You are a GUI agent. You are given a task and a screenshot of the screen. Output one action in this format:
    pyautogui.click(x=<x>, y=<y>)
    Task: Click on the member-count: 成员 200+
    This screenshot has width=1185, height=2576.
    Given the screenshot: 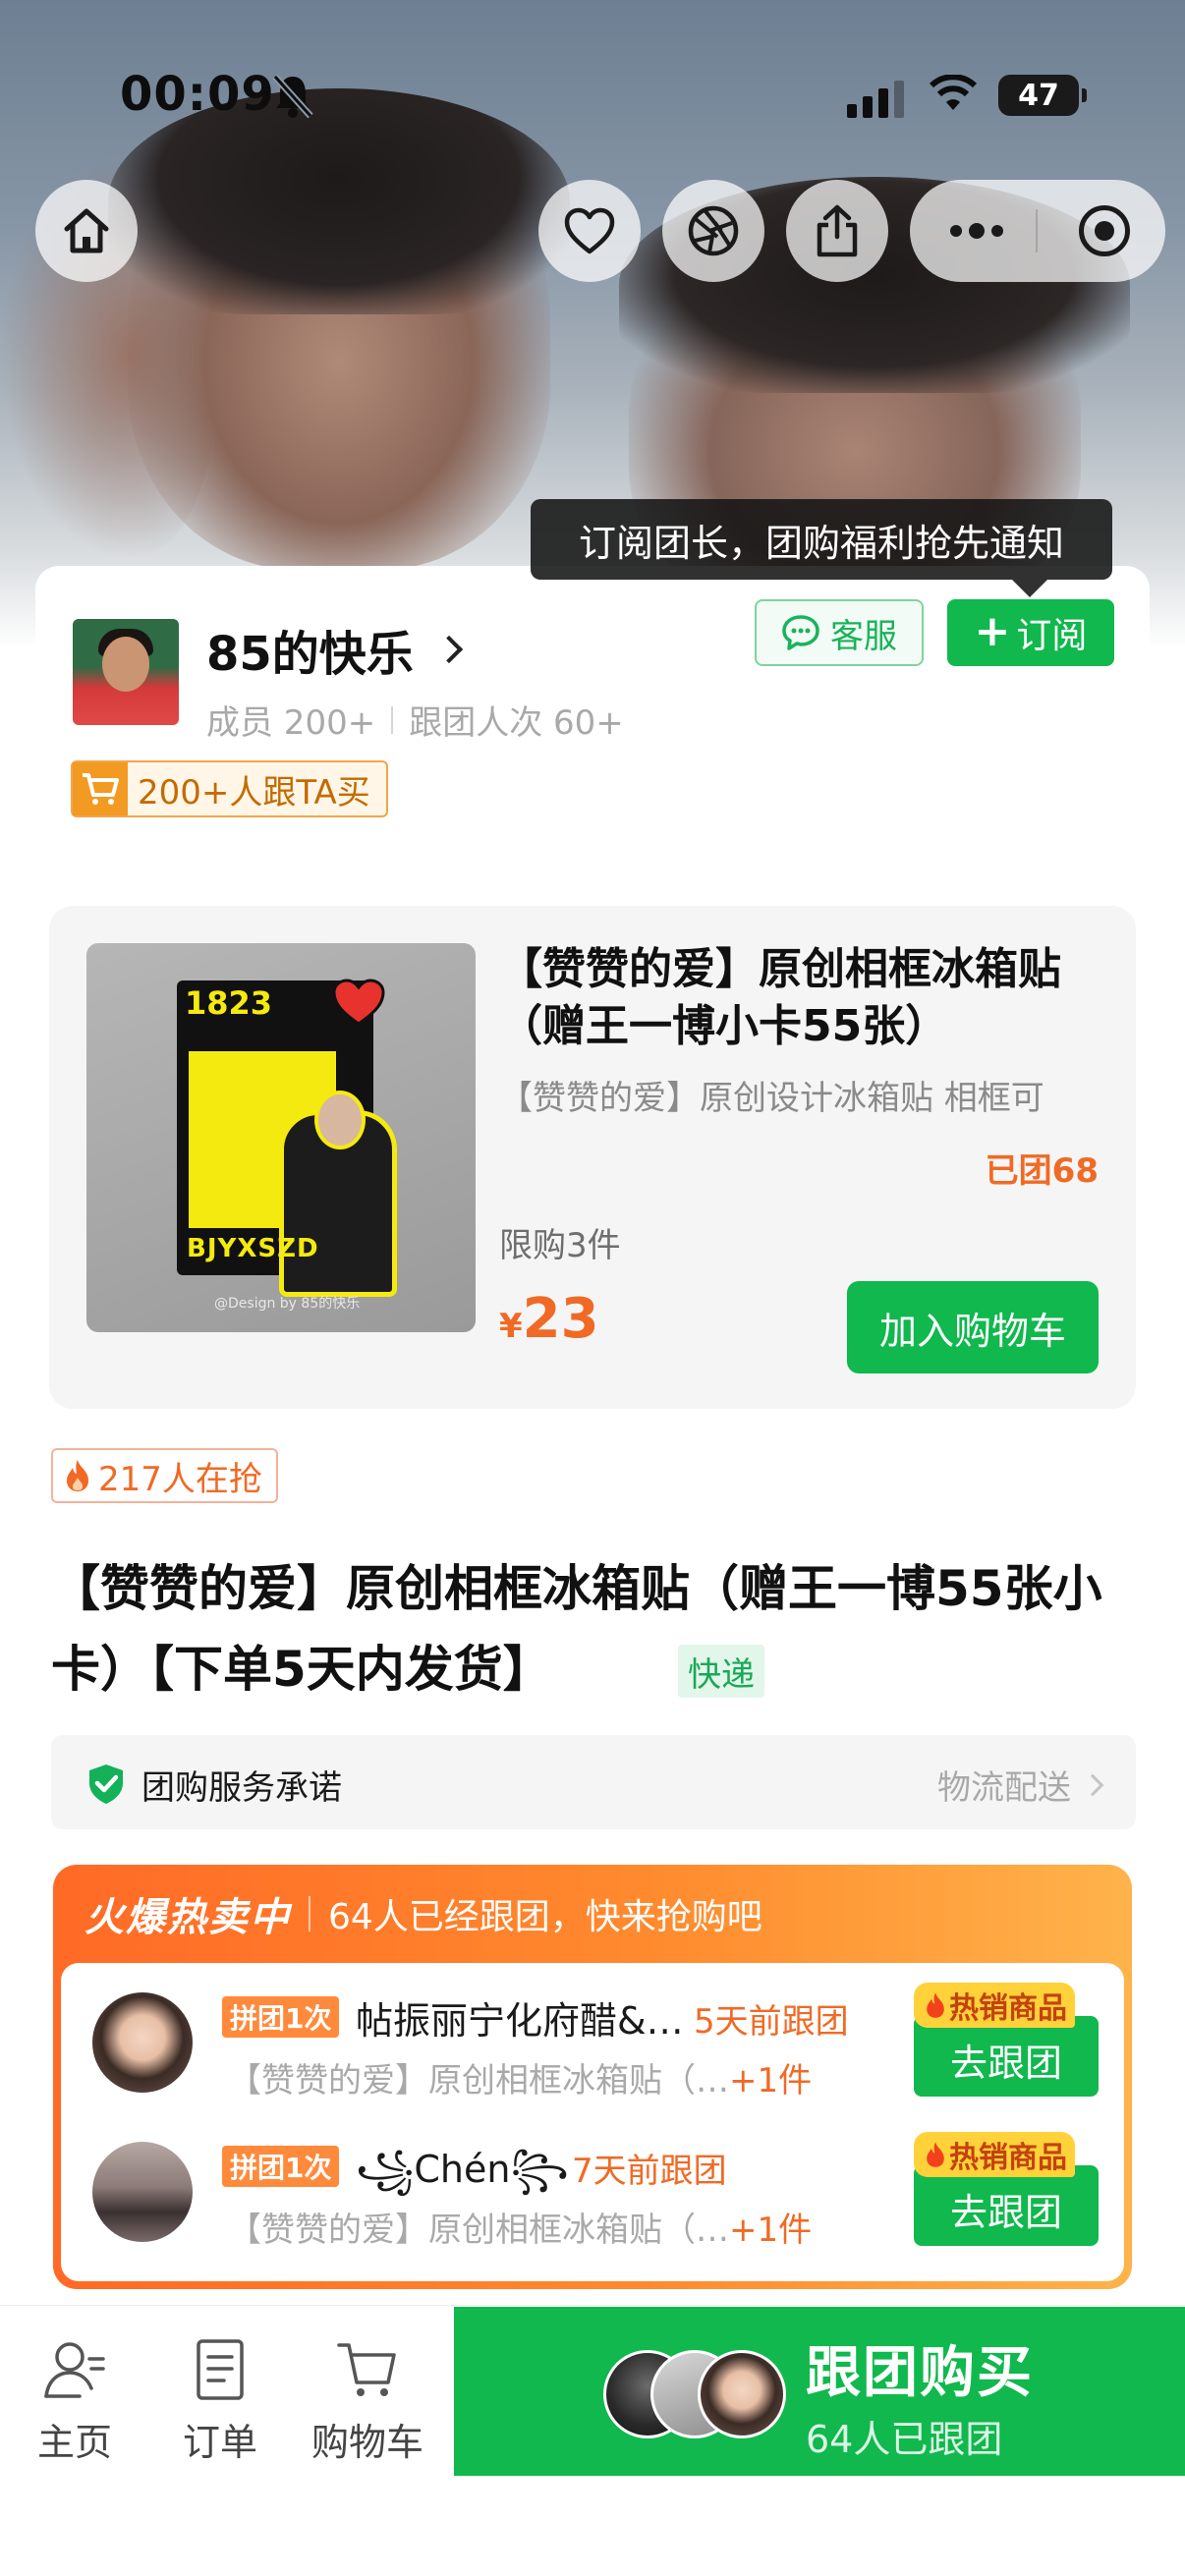 What is the action you would take?
    pyautogui.click(x=291, y=723)
    